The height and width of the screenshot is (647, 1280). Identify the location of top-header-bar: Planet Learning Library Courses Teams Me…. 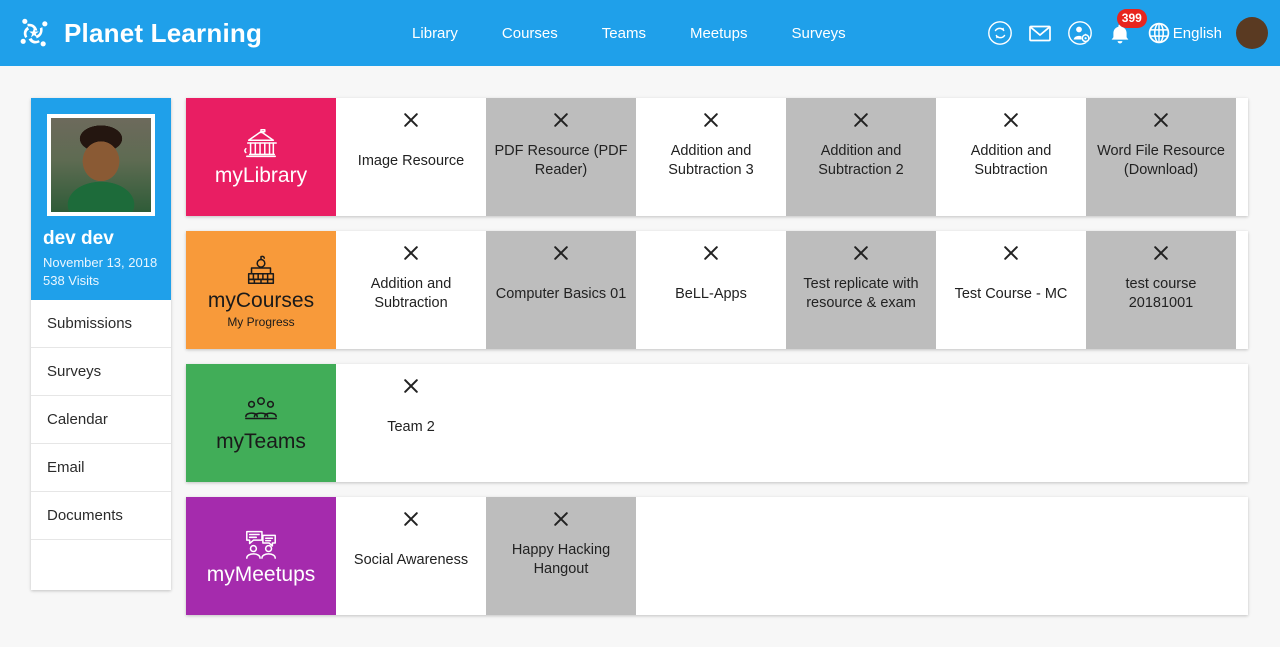
(640, 33).